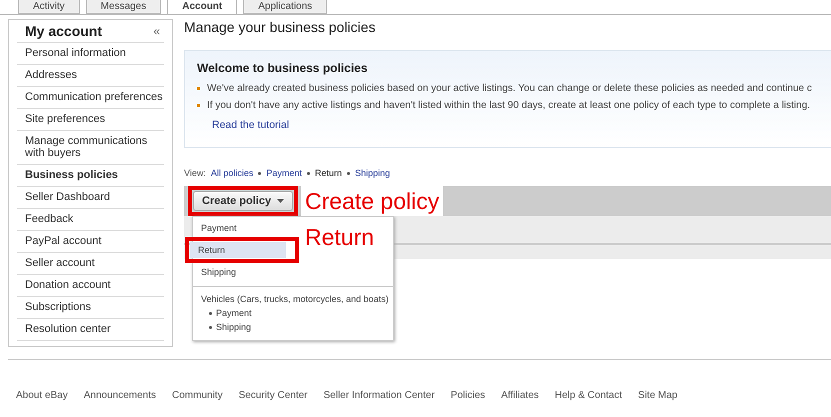  Describe the element at coordinates (372, 173) in the screenshot. I see `view-filter-link: Shipping` at that location.